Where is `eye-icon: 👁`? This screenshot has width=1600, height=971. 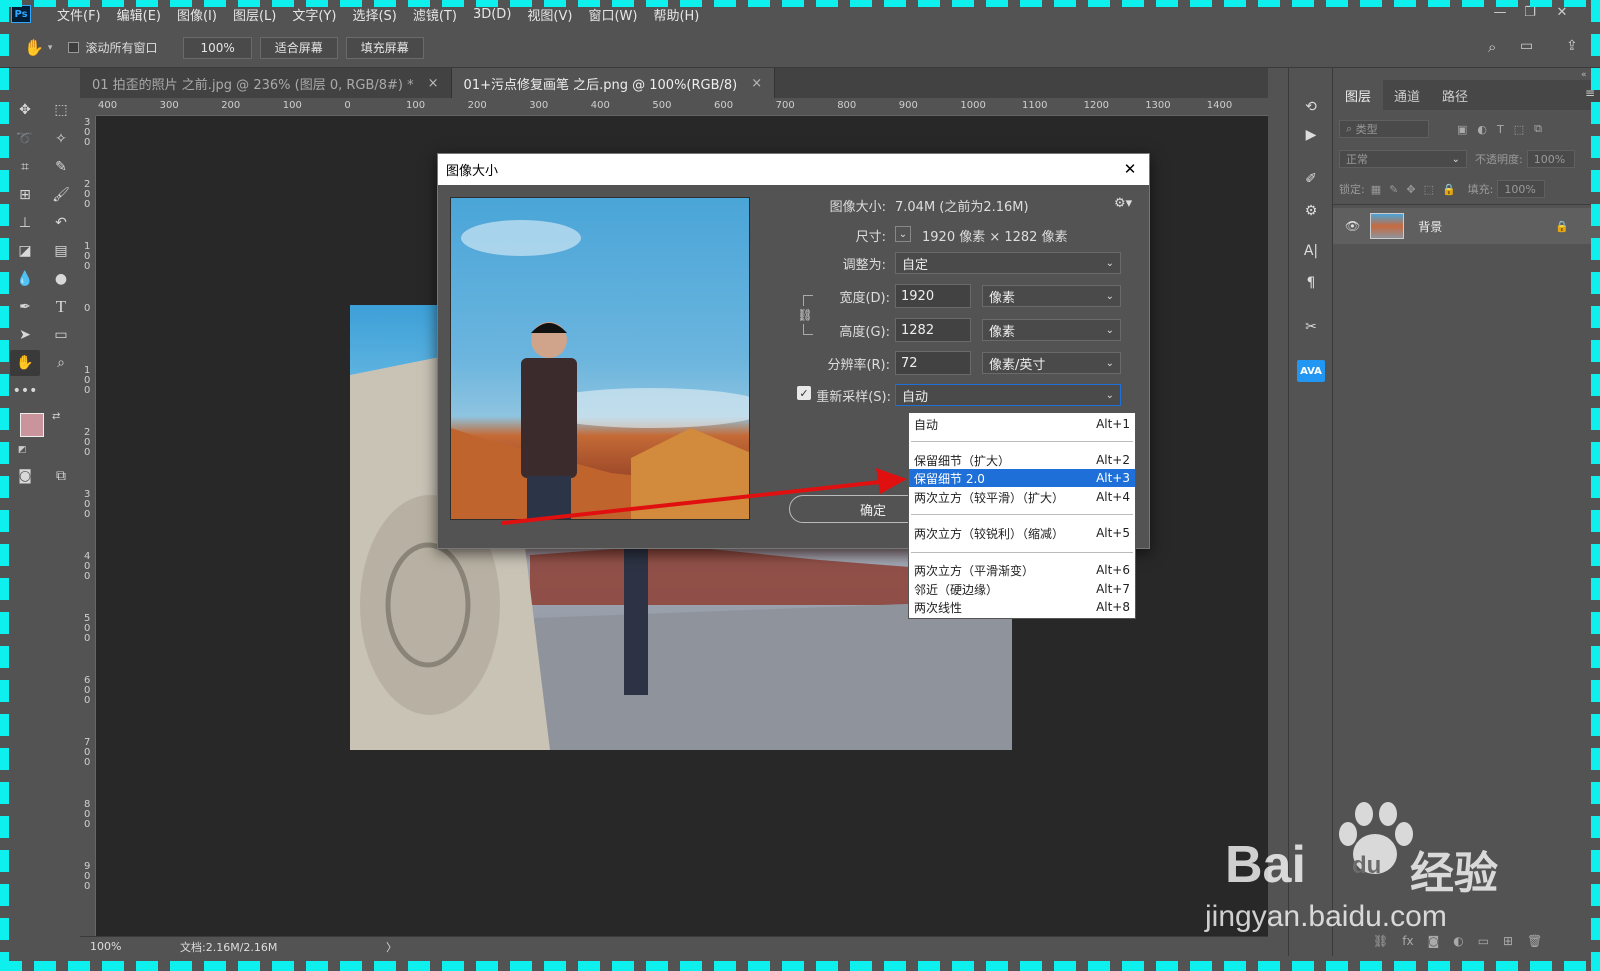
eye-icon: 👁 is located at coordinates (1352, 226).